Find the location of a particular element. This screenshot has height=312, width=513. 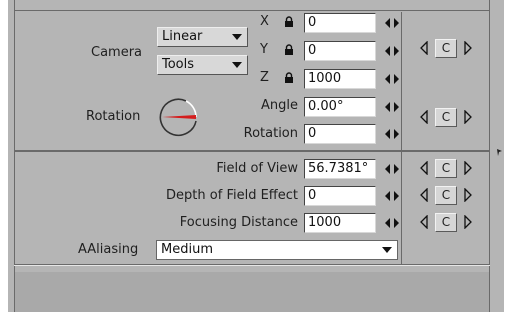

focus-distance-input: 1000 is located at coordinates (340, 223).